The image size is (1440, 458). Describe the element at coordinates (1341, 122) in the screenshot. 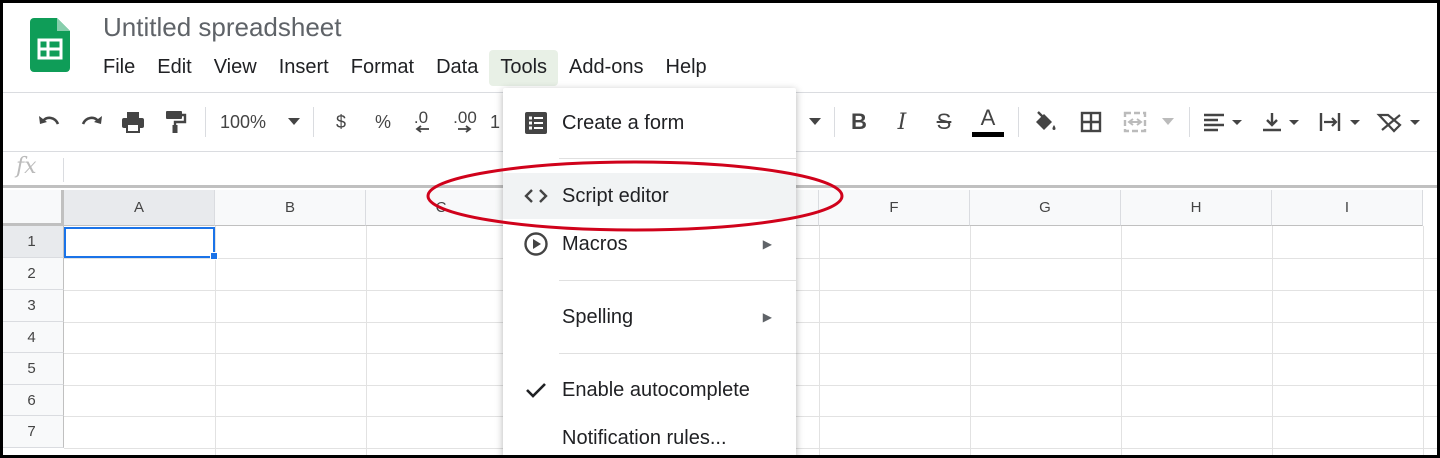

I see `text-wrapping-icon` at that location.